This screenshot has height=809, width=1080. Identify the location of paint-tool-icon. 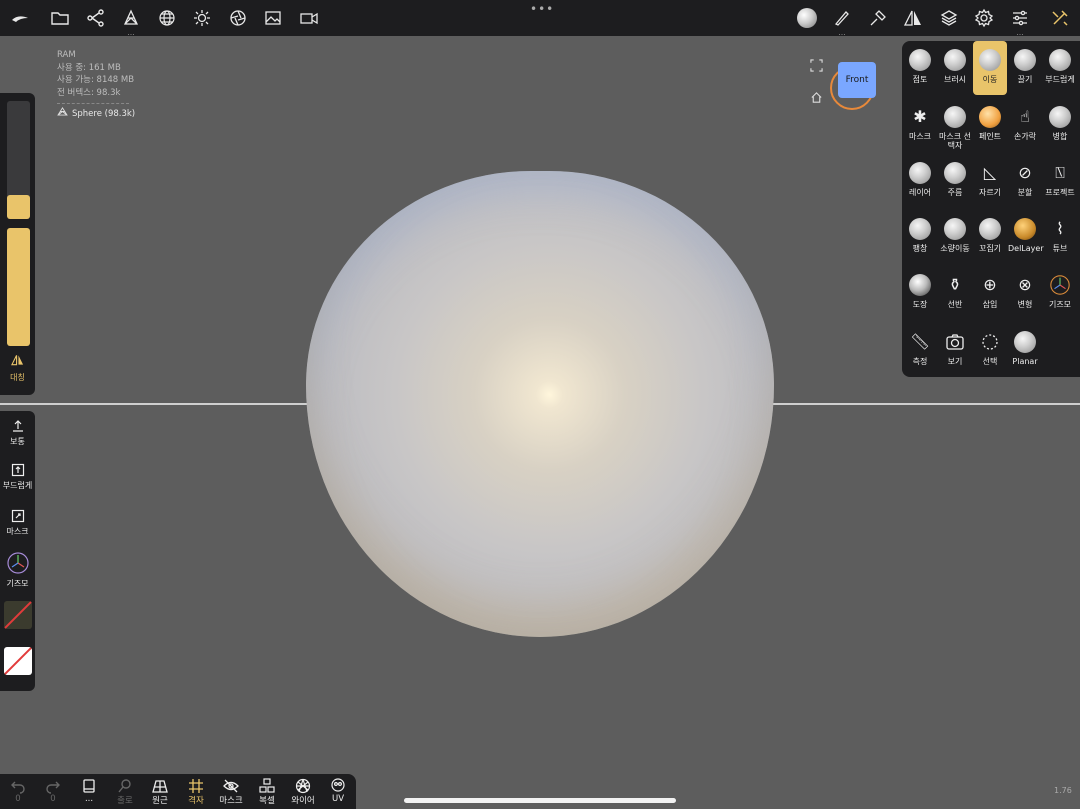
(878, 18).